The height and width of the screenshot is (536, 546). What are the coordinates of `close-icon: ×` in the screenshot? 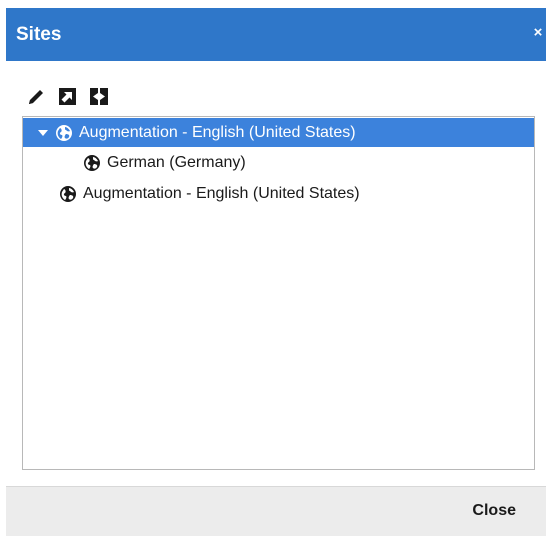 It's located at (538, 32).